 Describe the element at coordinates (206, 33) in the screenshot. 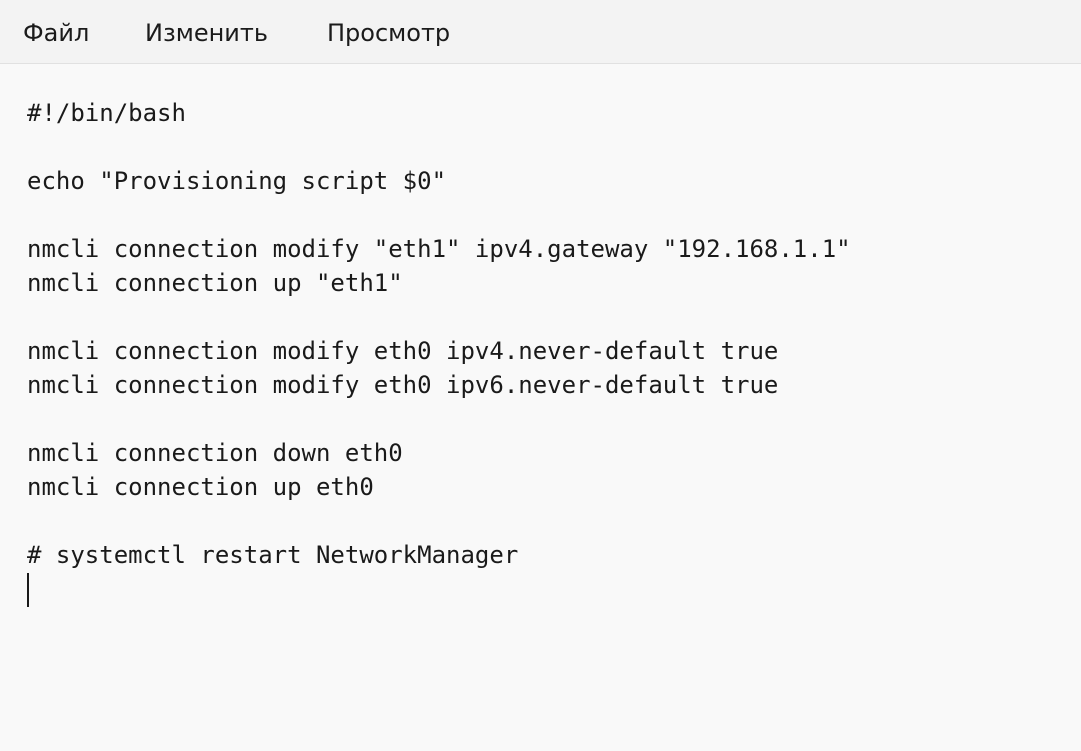

I see `menu-edit: Изменить` at that location.